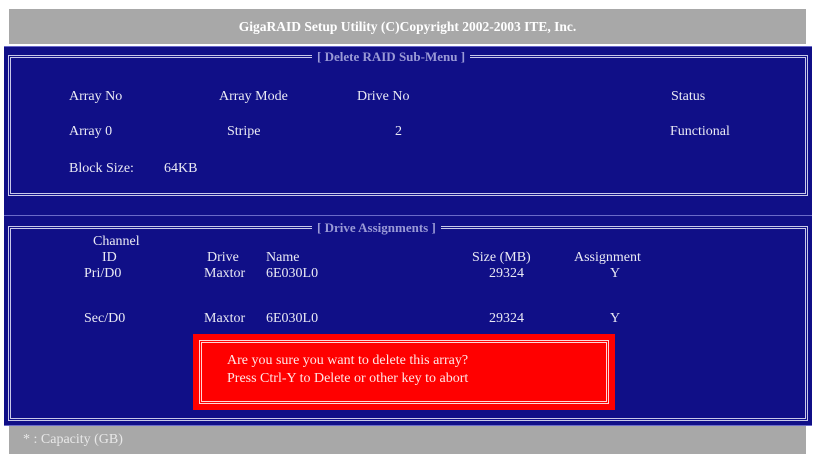  What do you see at coordinates (116, 241) in the screenshot?
I see `header-channel: Channel` at bounding box center [116, 241].